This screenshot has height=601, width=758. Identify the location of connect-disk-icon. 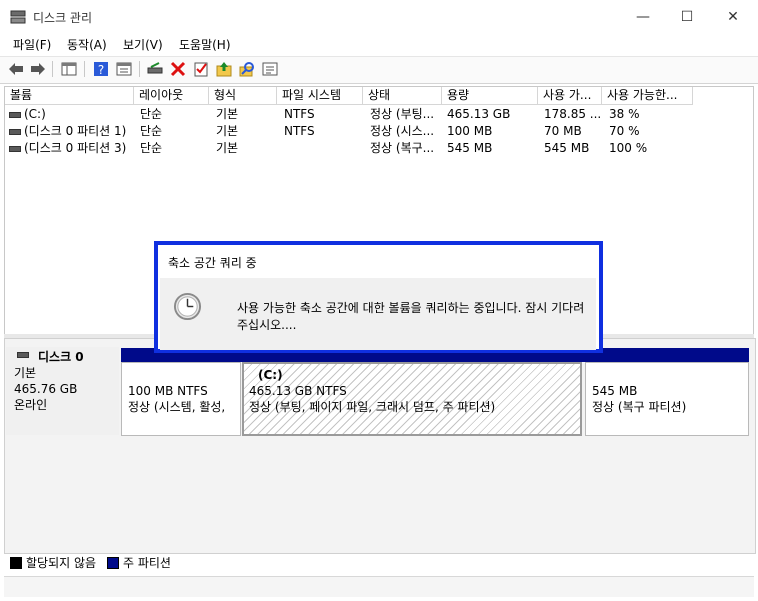
(155, 69).